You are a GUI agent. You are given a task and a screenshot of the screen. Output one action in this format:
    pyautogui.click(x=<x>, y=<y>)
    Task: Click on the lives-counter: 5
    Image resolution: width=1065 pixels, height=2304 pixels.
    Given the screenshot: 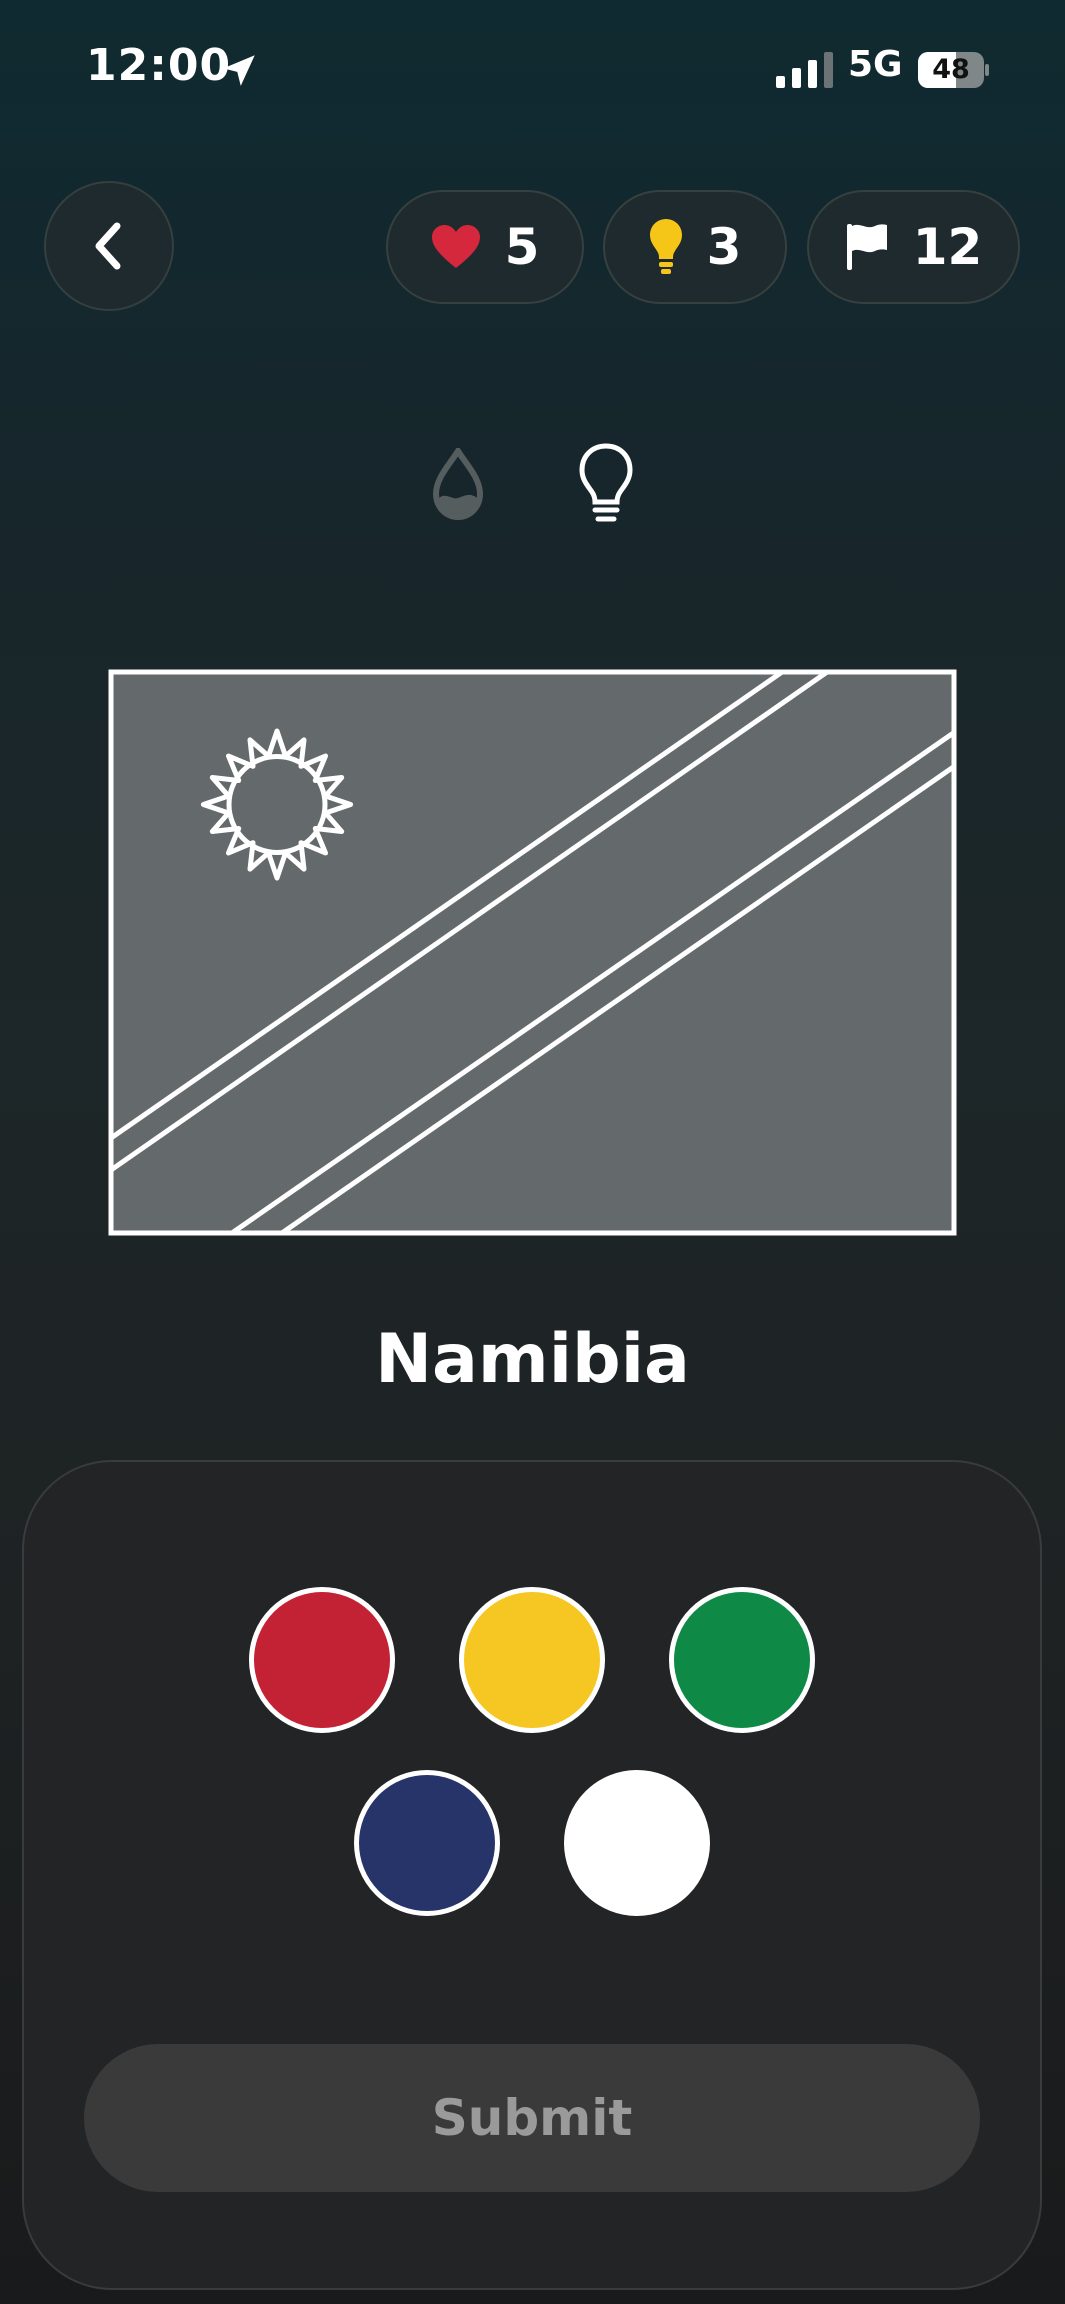 What is the action you would take?
    pyautogui.click(x=485, y=247)
    